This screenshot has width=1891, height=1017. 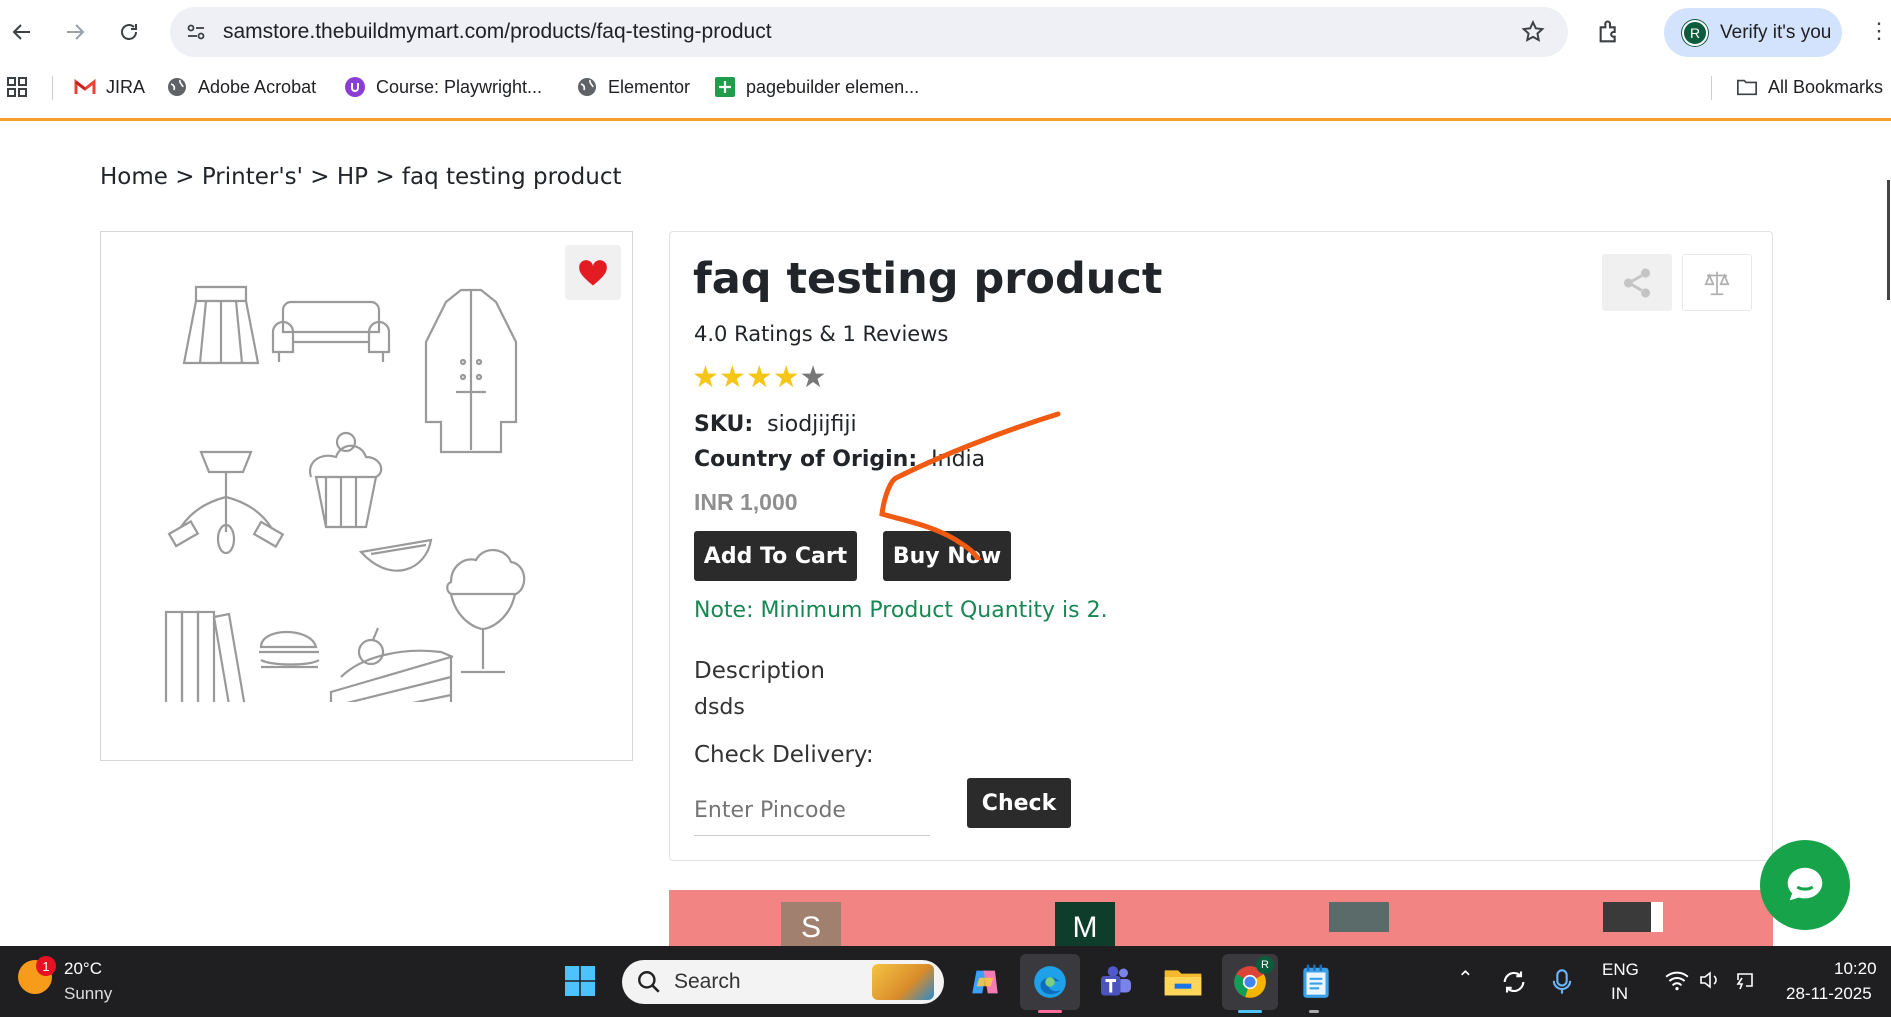 What do you see at coordinates (1183, 982) in the screenshot?
I see `file-explorer-icon` at bounding box center [1183, 982].